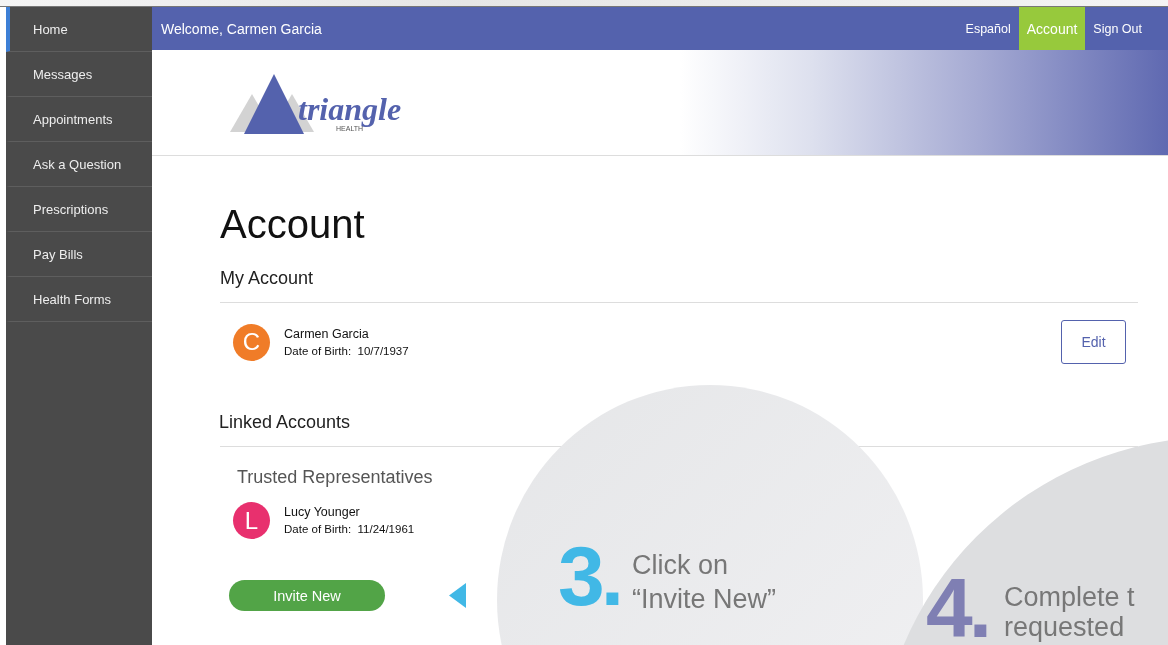 The image size is (1168, 645). I want to click on step-text: requested, so click(1065, 627).